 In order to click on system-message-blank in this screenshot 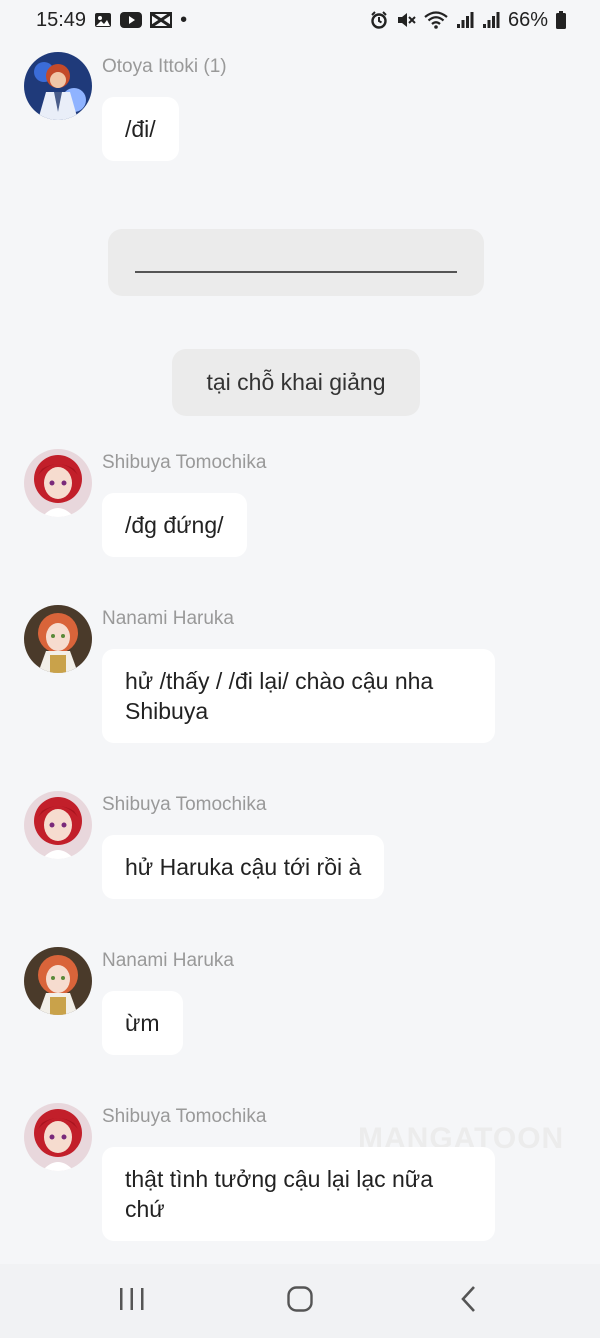, I will do `click(296, 262)`.